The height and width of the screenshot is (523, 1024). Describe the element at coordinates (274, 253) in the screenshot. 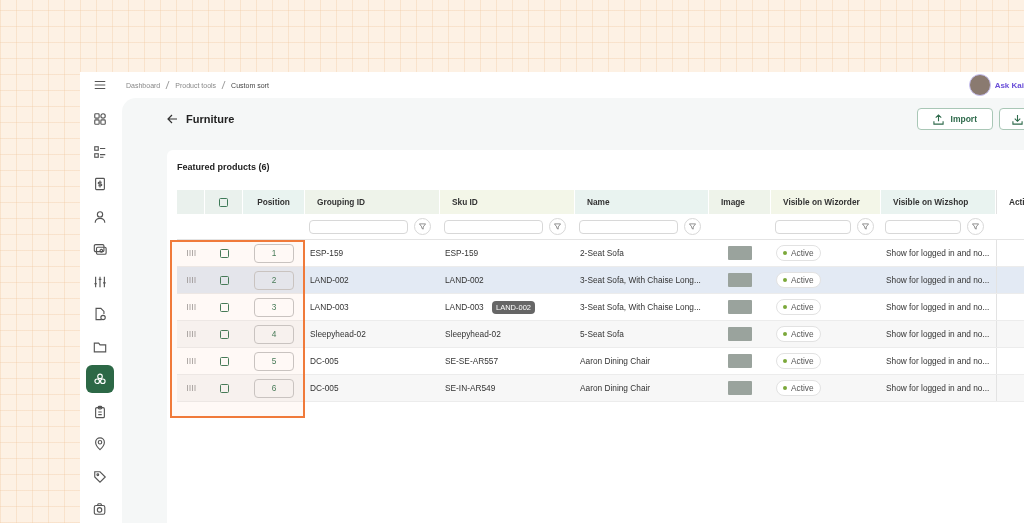

I see `position-field: 1` at that location.